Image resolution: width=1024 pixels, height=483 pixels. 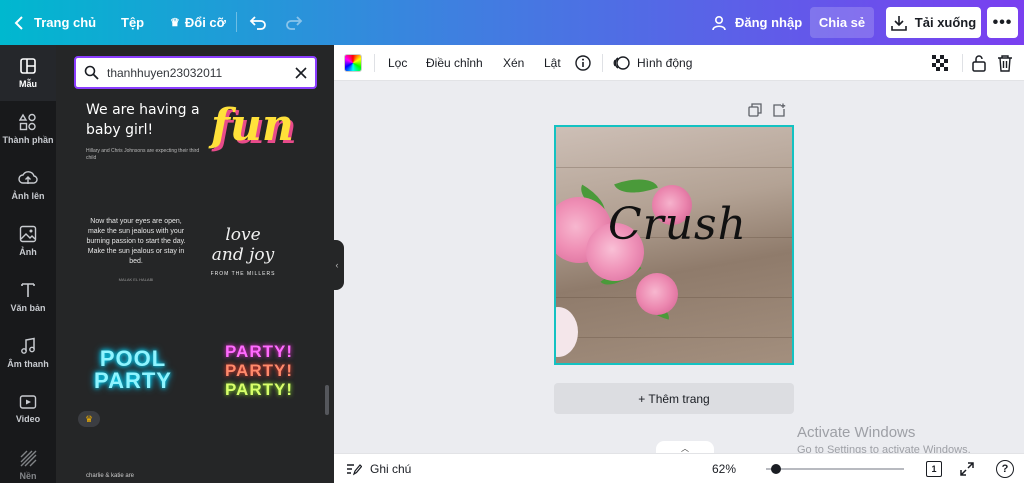 I want to click on login-button: Đăng nhập, so click(x=756, y=22).